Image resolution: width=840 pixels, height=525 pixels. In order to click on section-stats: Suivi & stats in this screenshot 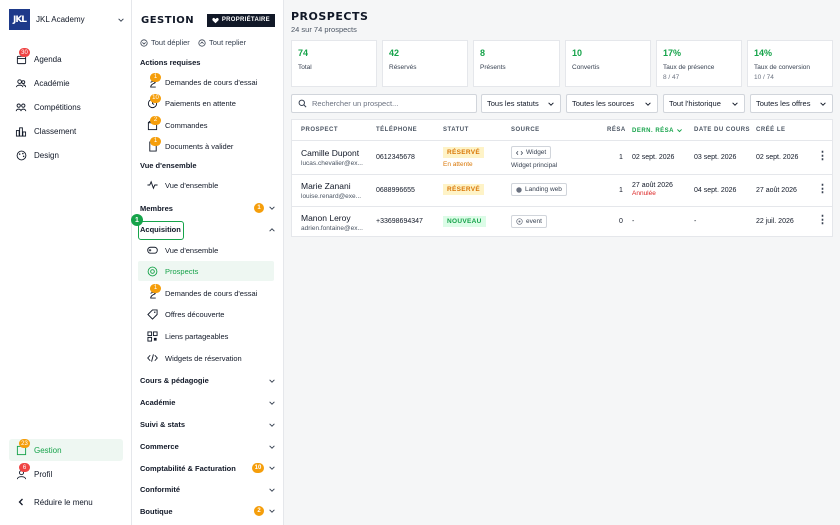, I will do `click(208, 424)`.